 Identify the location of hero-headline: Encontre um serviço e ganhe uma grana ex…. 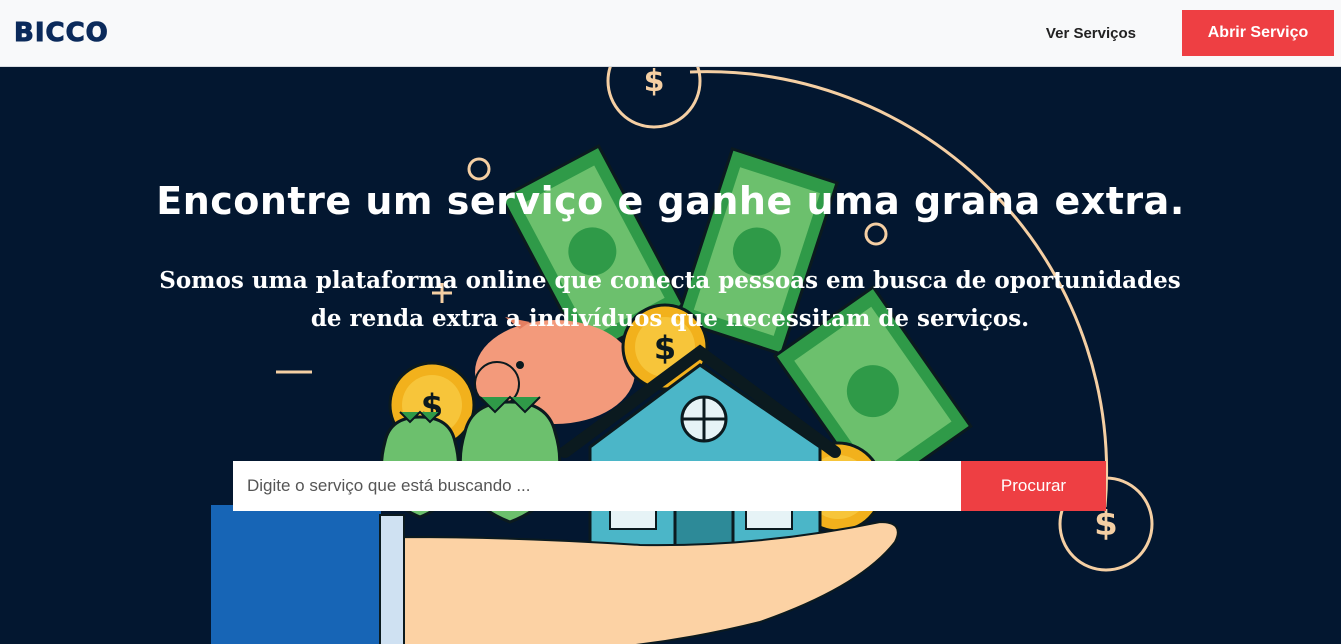
(670, 201).